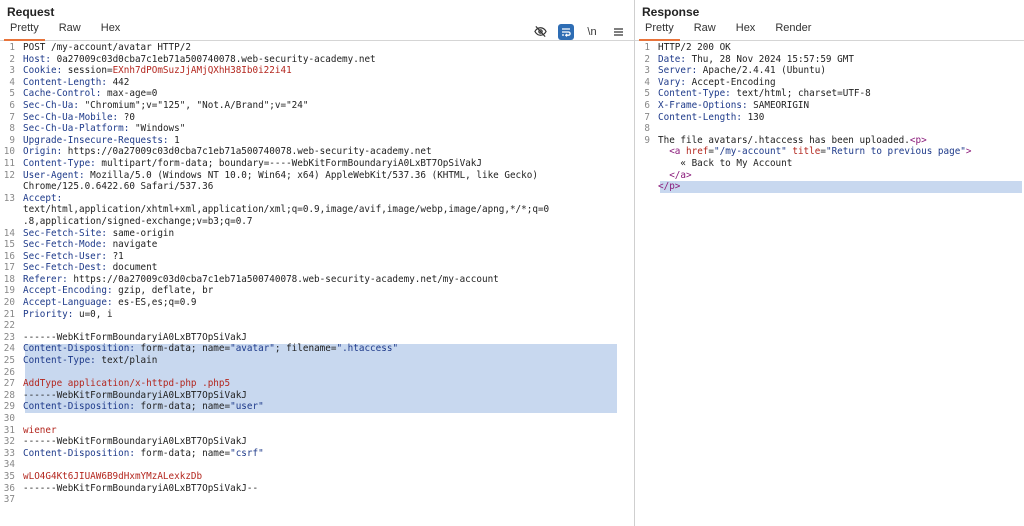 This screenshot has width=1024, height=526. Describe the element at coordinates (68, 233) in the screenshot. I see `code-token: Sec-Fetch-Site:` at that location.